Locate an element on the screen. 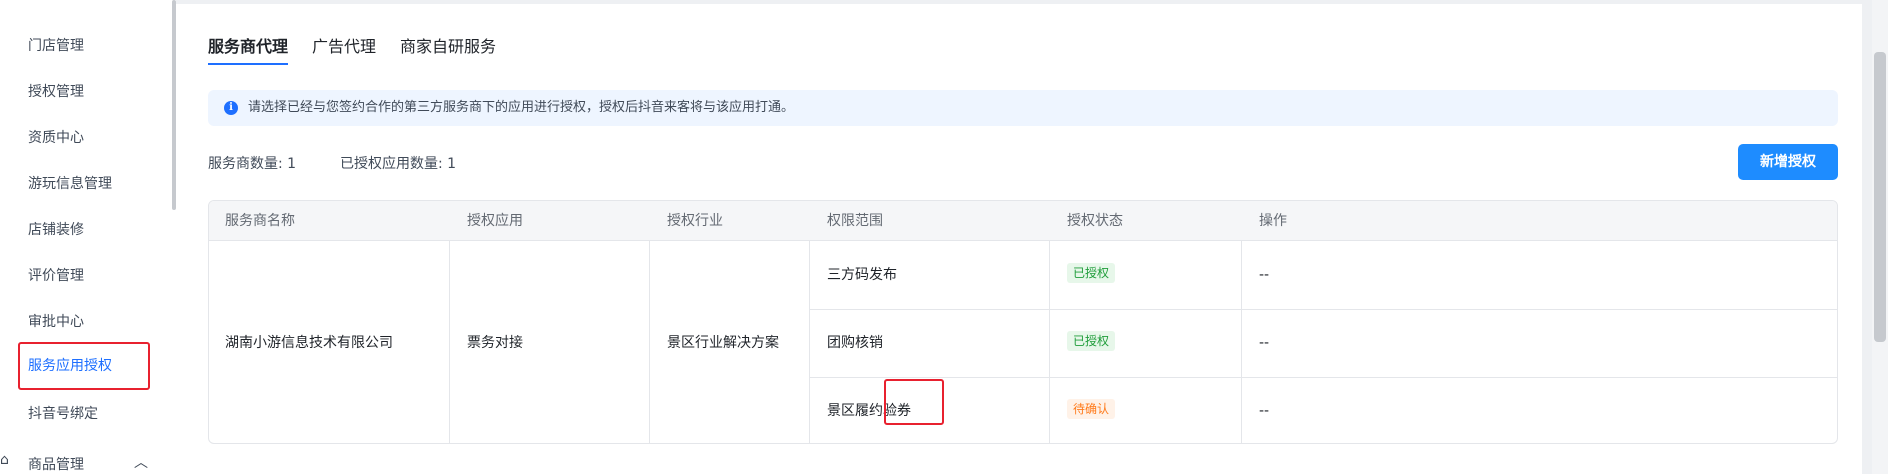 This screenshot has width=1888, height=474. active-tab-indicator is located at coordinates (248, 64).